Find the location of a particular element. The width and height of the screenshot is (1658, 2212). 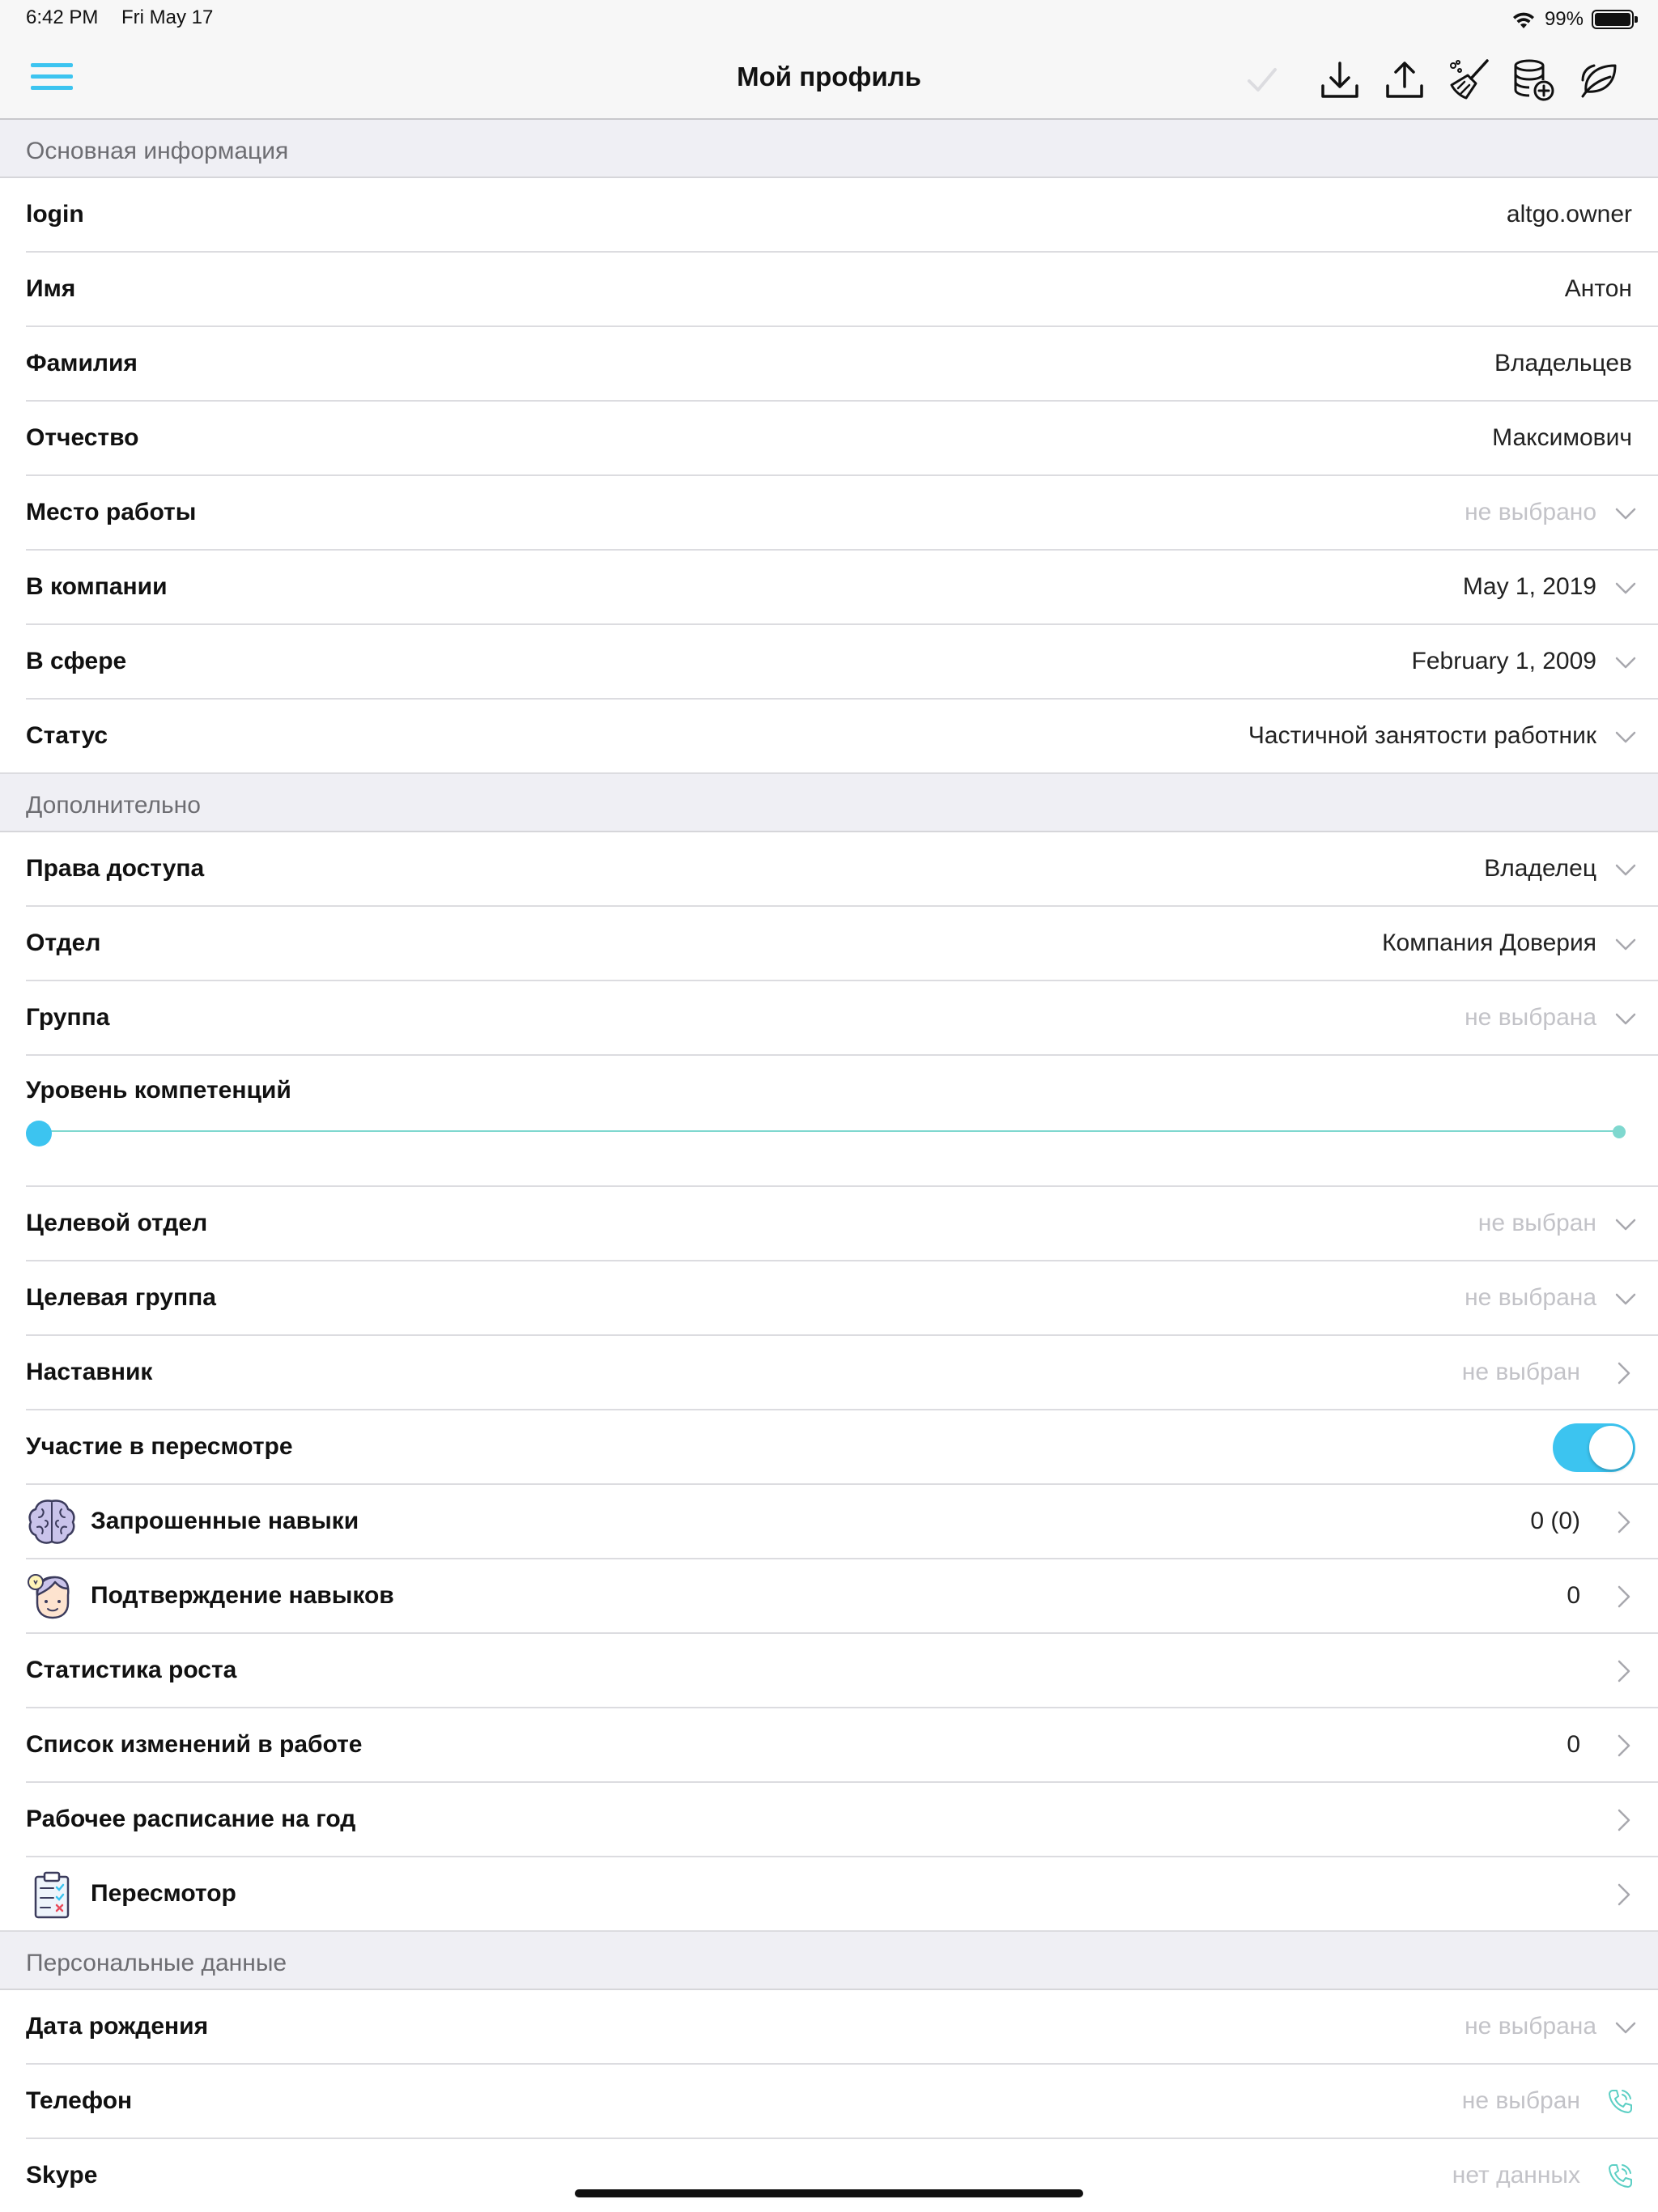

in-company-value: May 1, 2019 is located at coordinates (1529, 586).